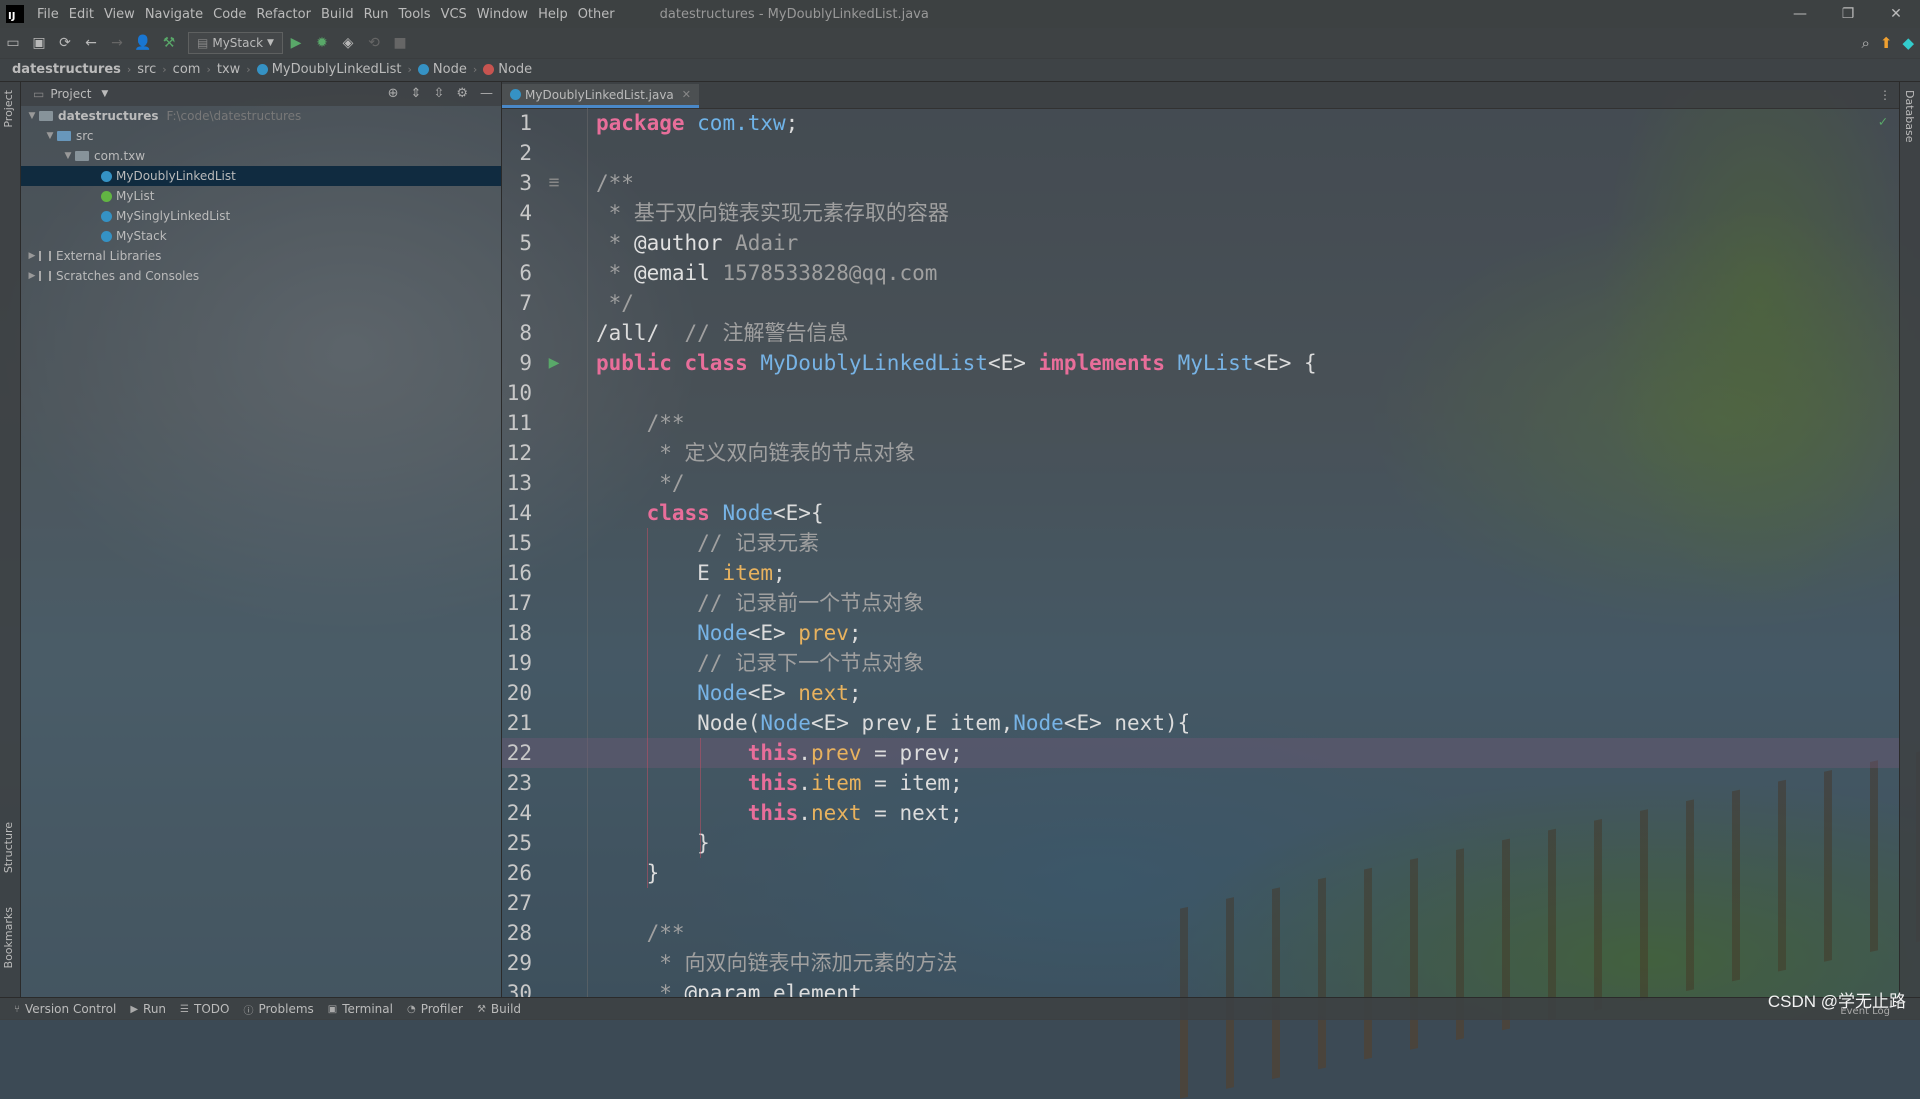 This screenshot has height=1099, width=1920. What do you see at coordinates (261, 156) in the screenshot?
I see `tree-item-package: ▼ com.txw` at bounding box center [261, 156].